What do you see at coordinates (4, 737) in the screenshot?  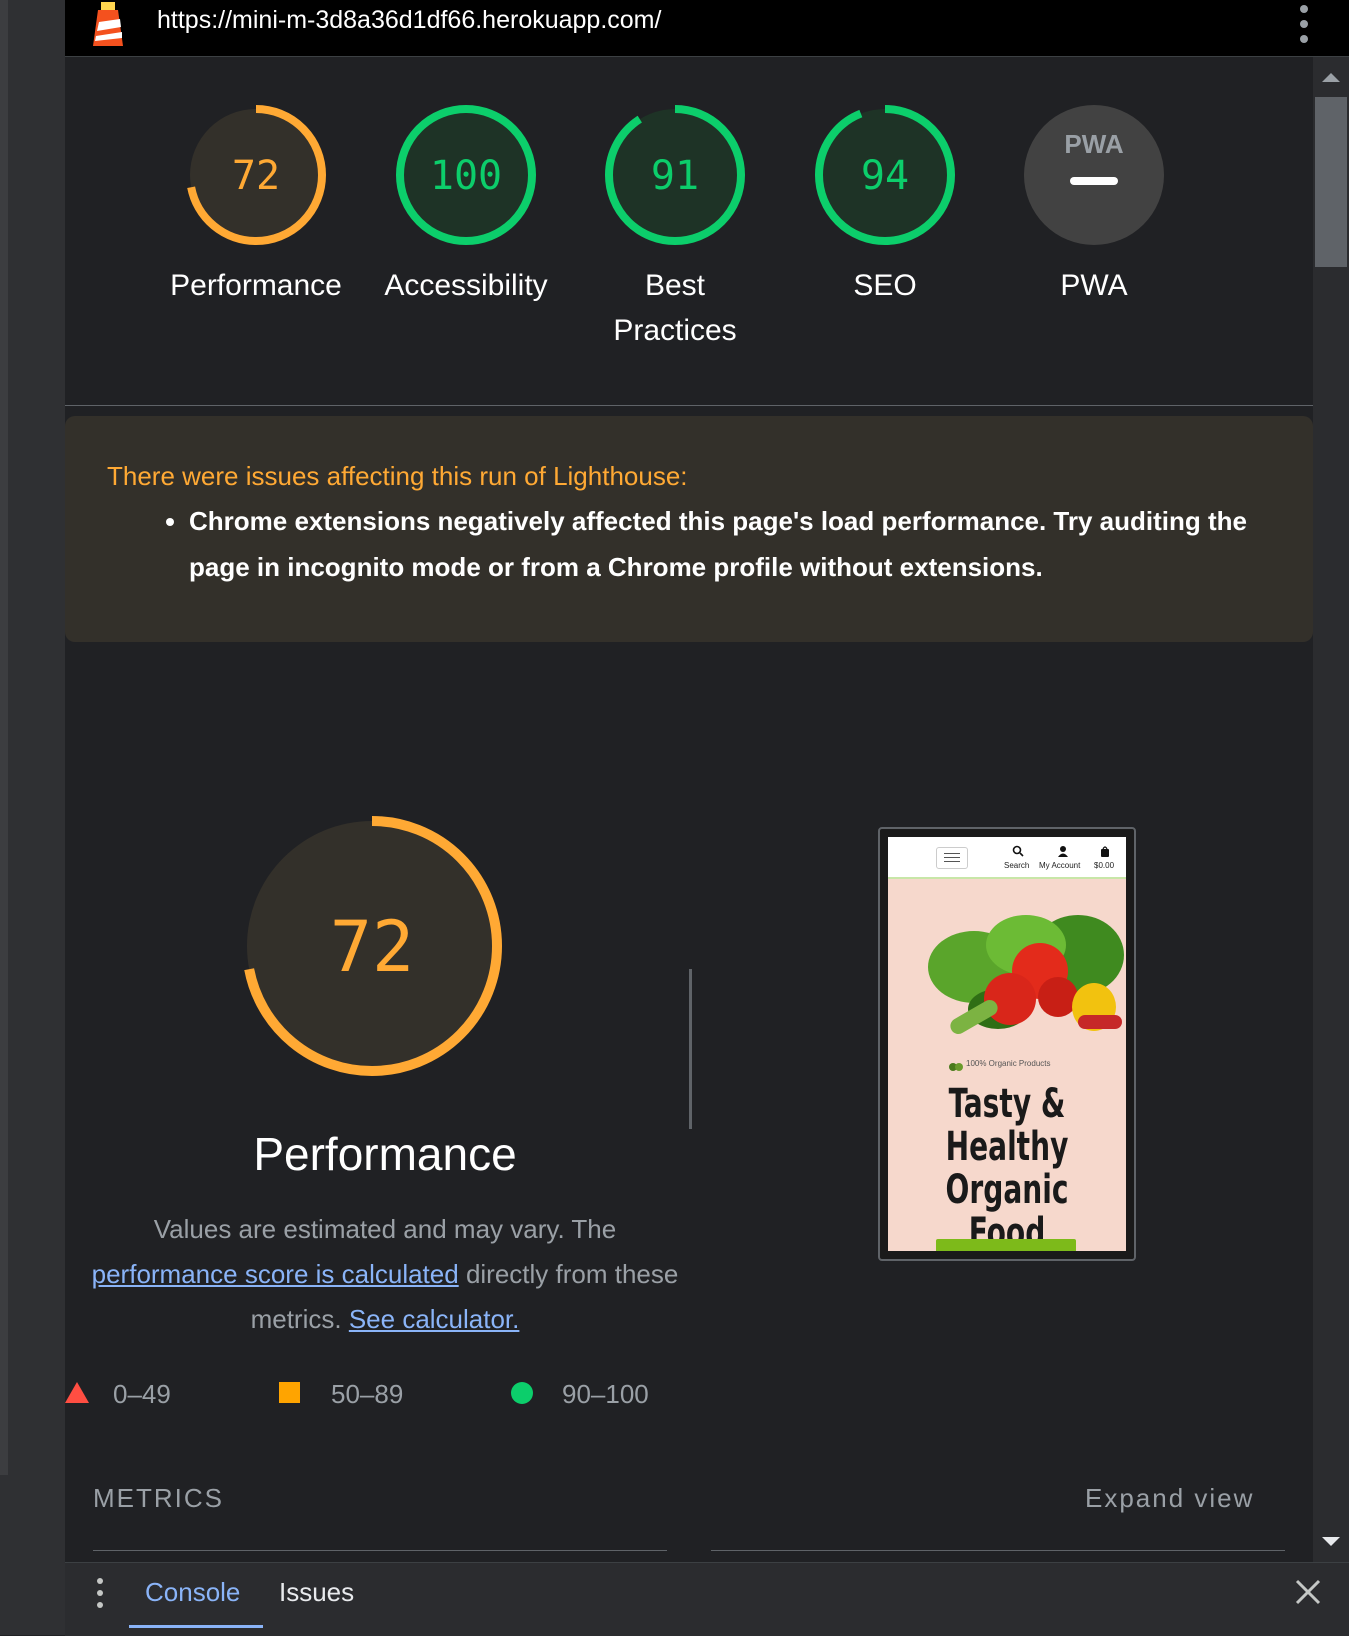 I see `panel-divider` at bounding box center [4, 737].